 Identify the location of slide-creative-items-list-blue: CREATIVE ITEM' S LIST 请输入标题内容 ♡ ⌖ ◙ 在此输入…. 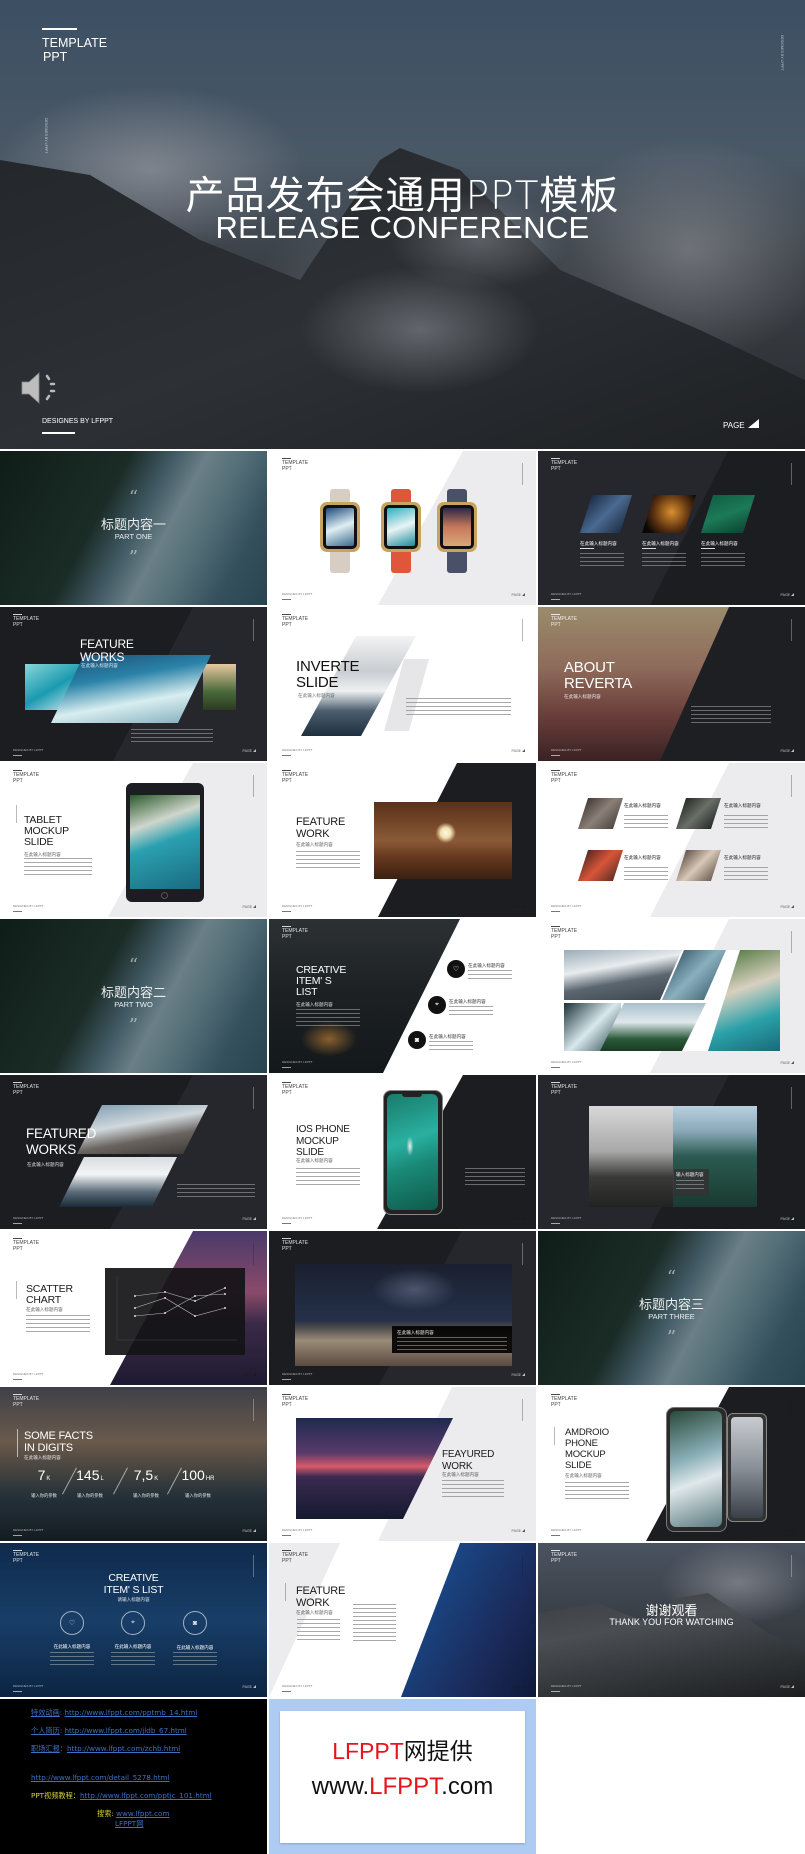
(133, 1620).